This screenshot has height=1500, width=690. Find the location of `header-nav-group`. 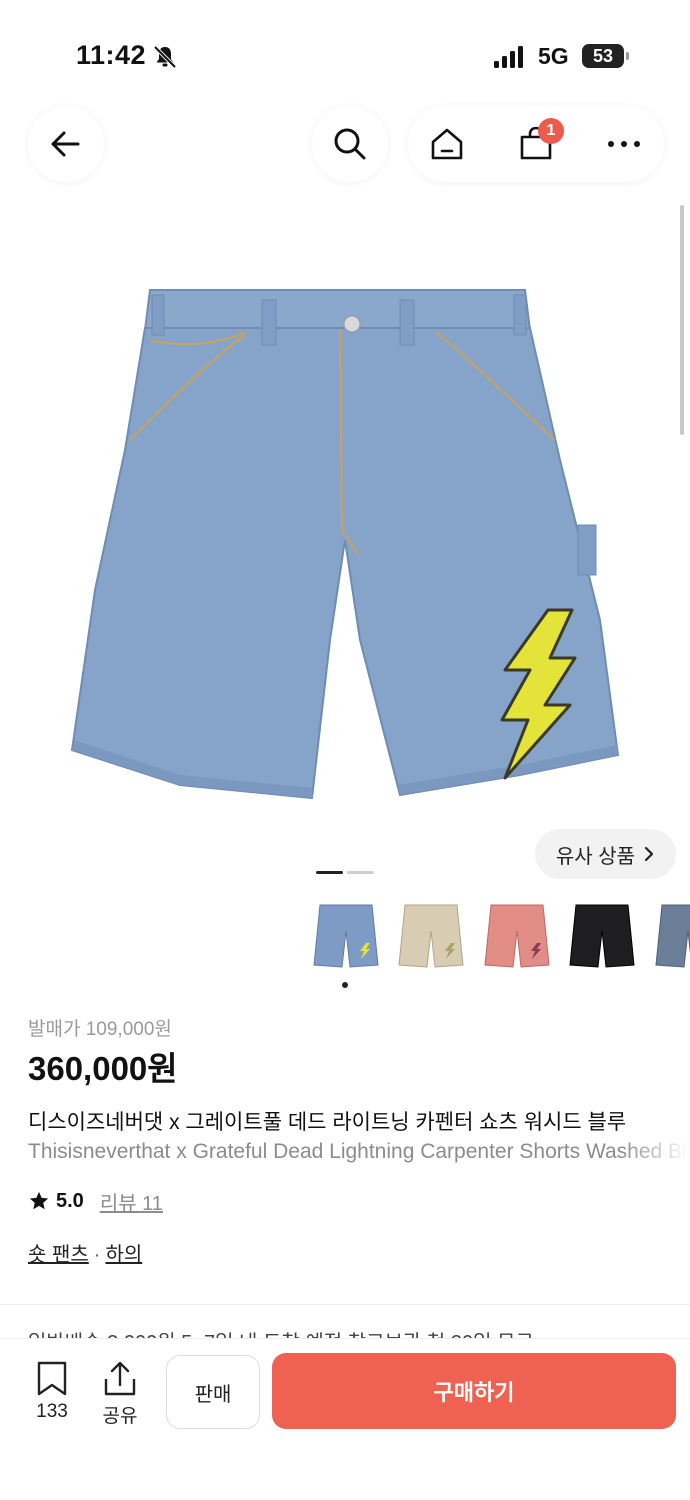

header-nav-group is located at coordinates (536, 144).